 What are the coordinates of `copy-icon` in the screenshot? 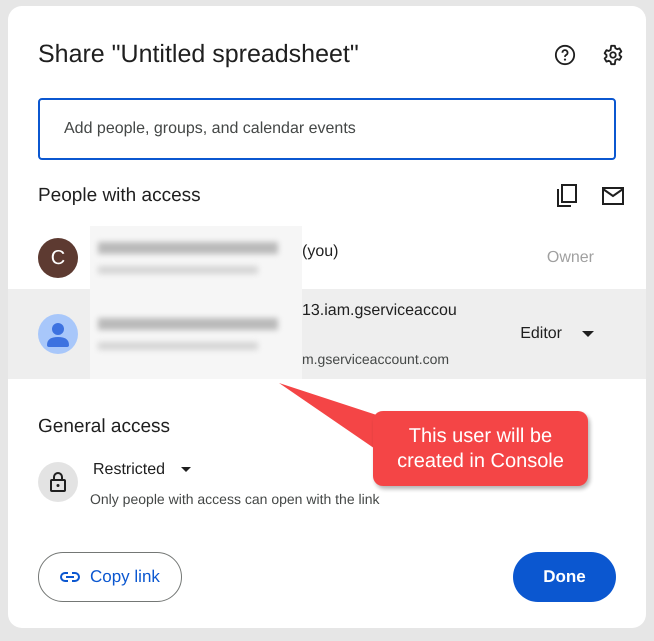 It's located at (567, 196).